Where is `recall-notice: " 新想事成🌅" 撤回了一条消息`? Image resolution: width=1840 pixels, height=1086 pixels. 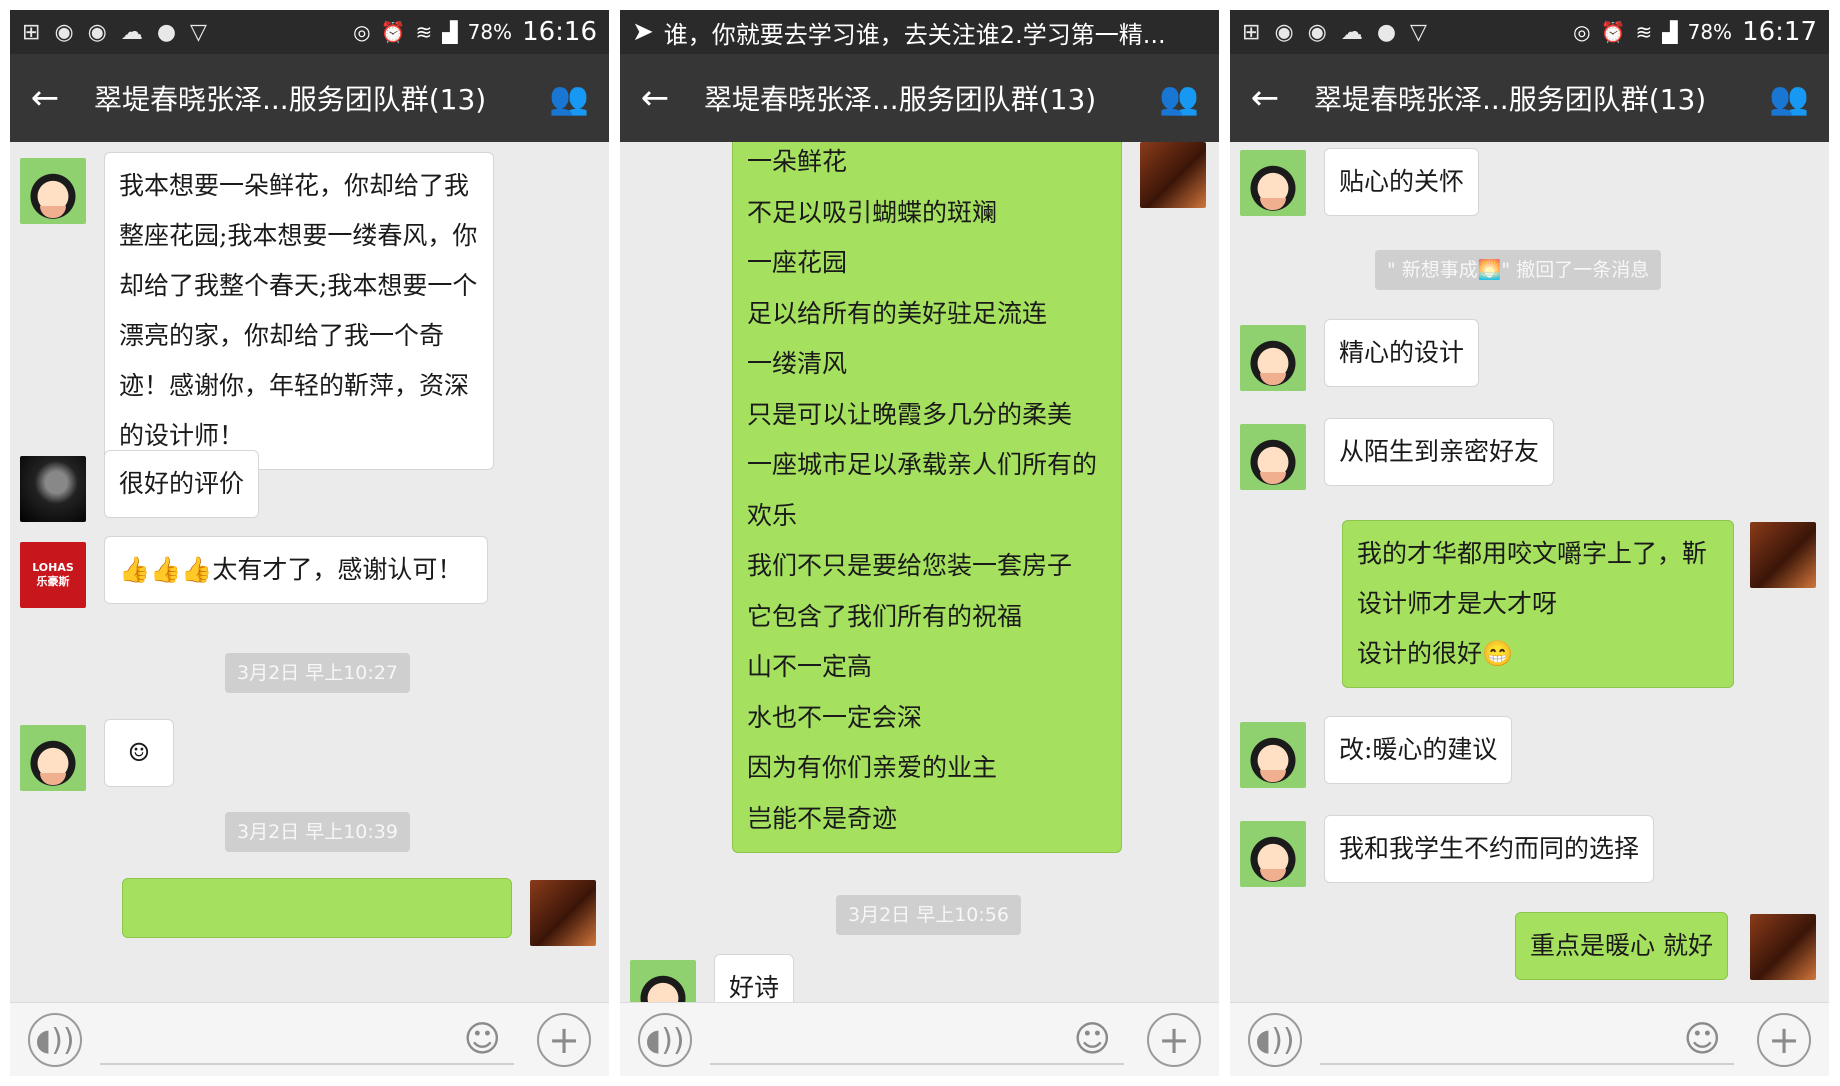
recall-notice: " 新想事成🌅" 撤回了一条消息 is located at coordinates (1518, 270).